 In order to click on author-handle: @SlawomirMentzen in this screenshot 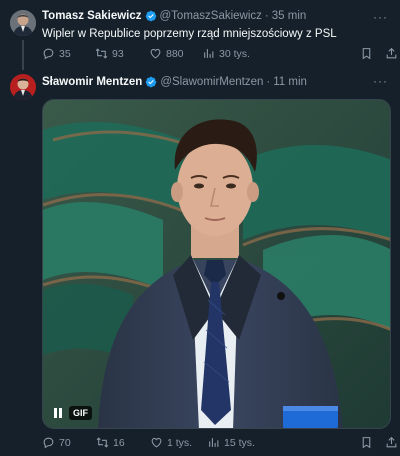, I will do `click(211, 82)`.